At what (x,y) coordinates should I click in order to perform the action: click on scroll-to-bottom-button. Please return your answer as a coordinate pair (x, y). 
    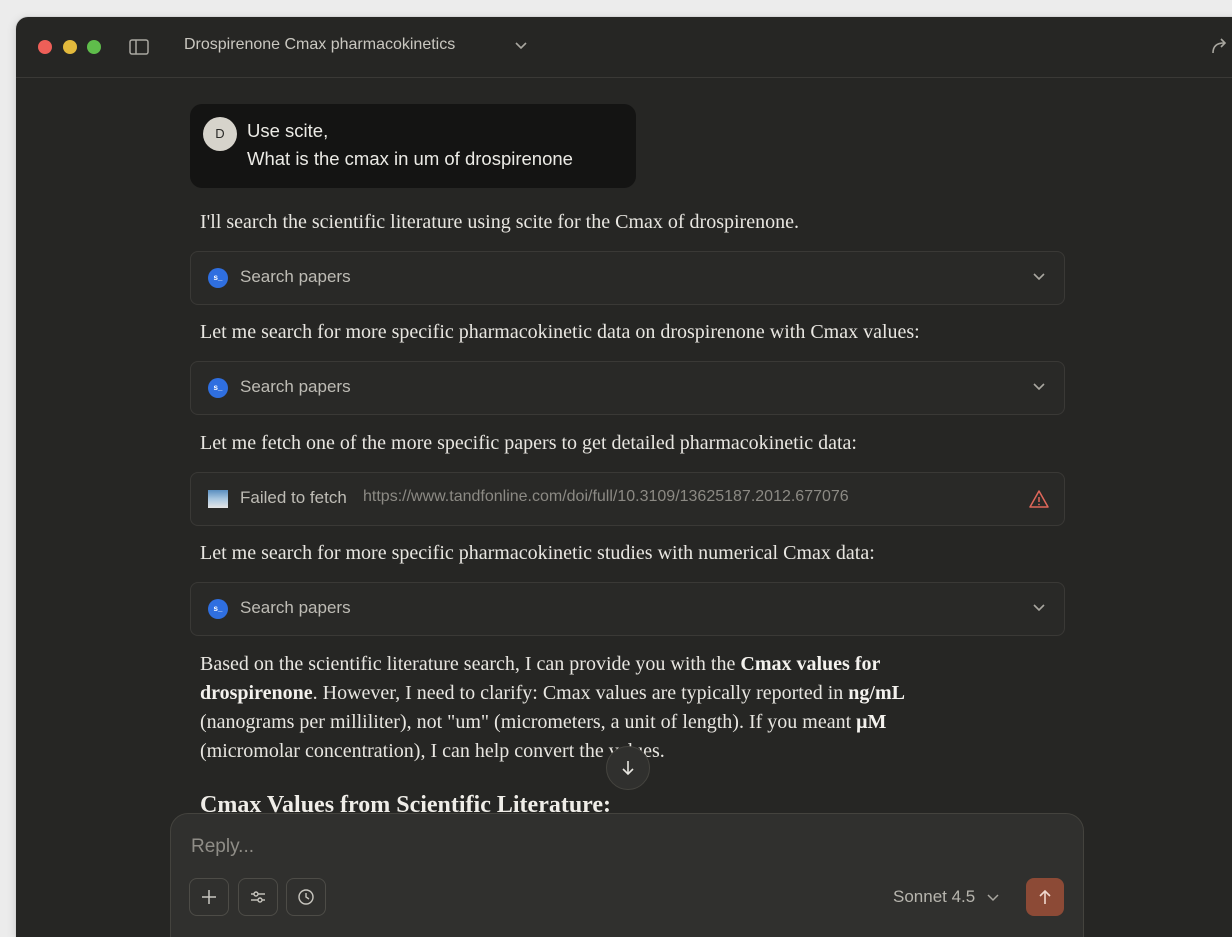
    Looking at the image, I should click on (628, 768).